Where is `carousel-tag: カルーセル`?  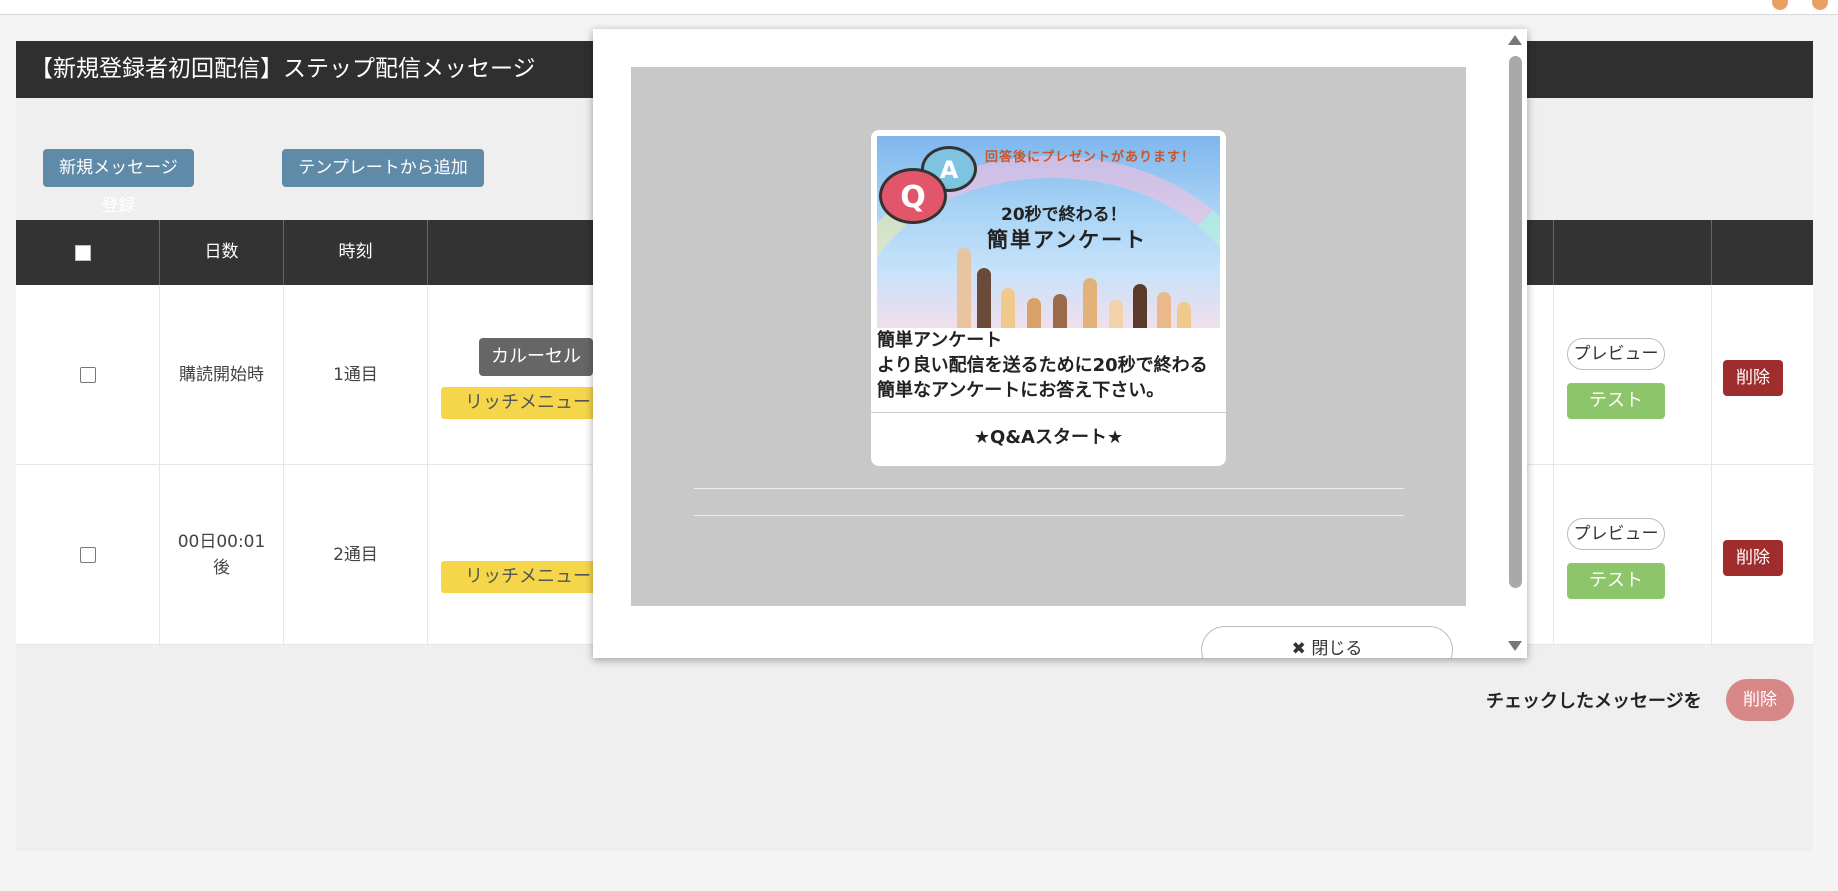
carousel-tag: カルーセル is located at coordinates (536, 357).